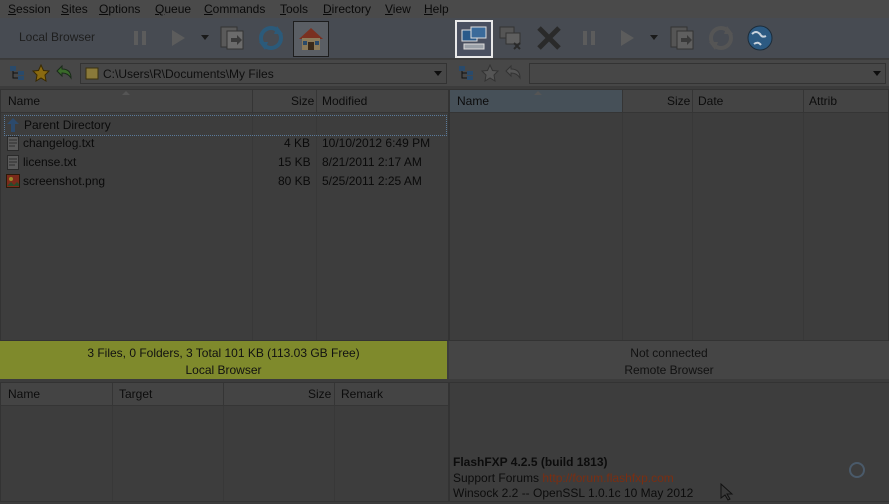 The width and height of the screenshot is (889, 504). What do you see at coordinates (57, 37) in the screenshot?
I see `local-browser-button: Local Browser` at bounding box center [57, 37].